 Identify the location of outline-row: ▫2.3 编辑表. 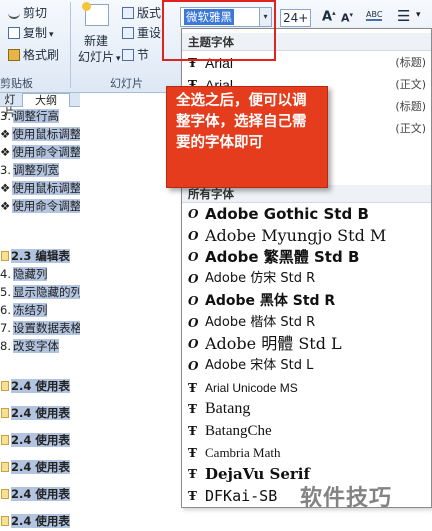
(40, 256).